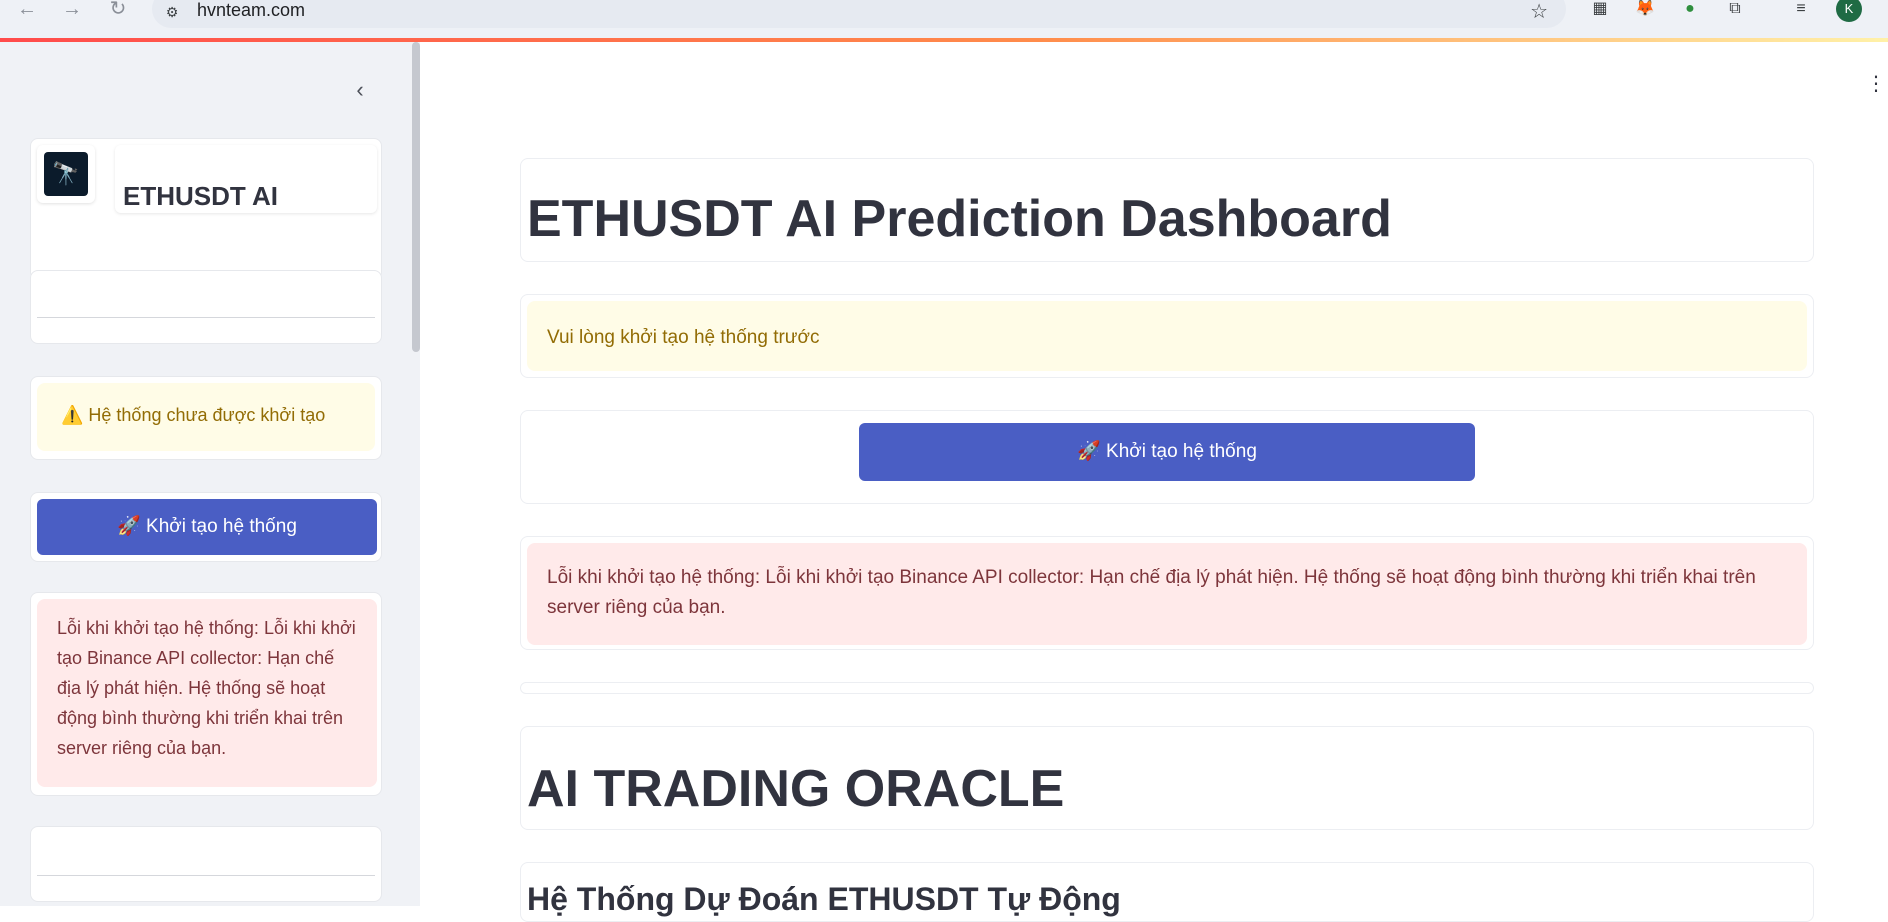 Image resolution: width=1888 pixels, height=922 pixels. Describe the element at coordinates (416, 197) in the screenshot. I see `sidebar-scrollbar` at that location.